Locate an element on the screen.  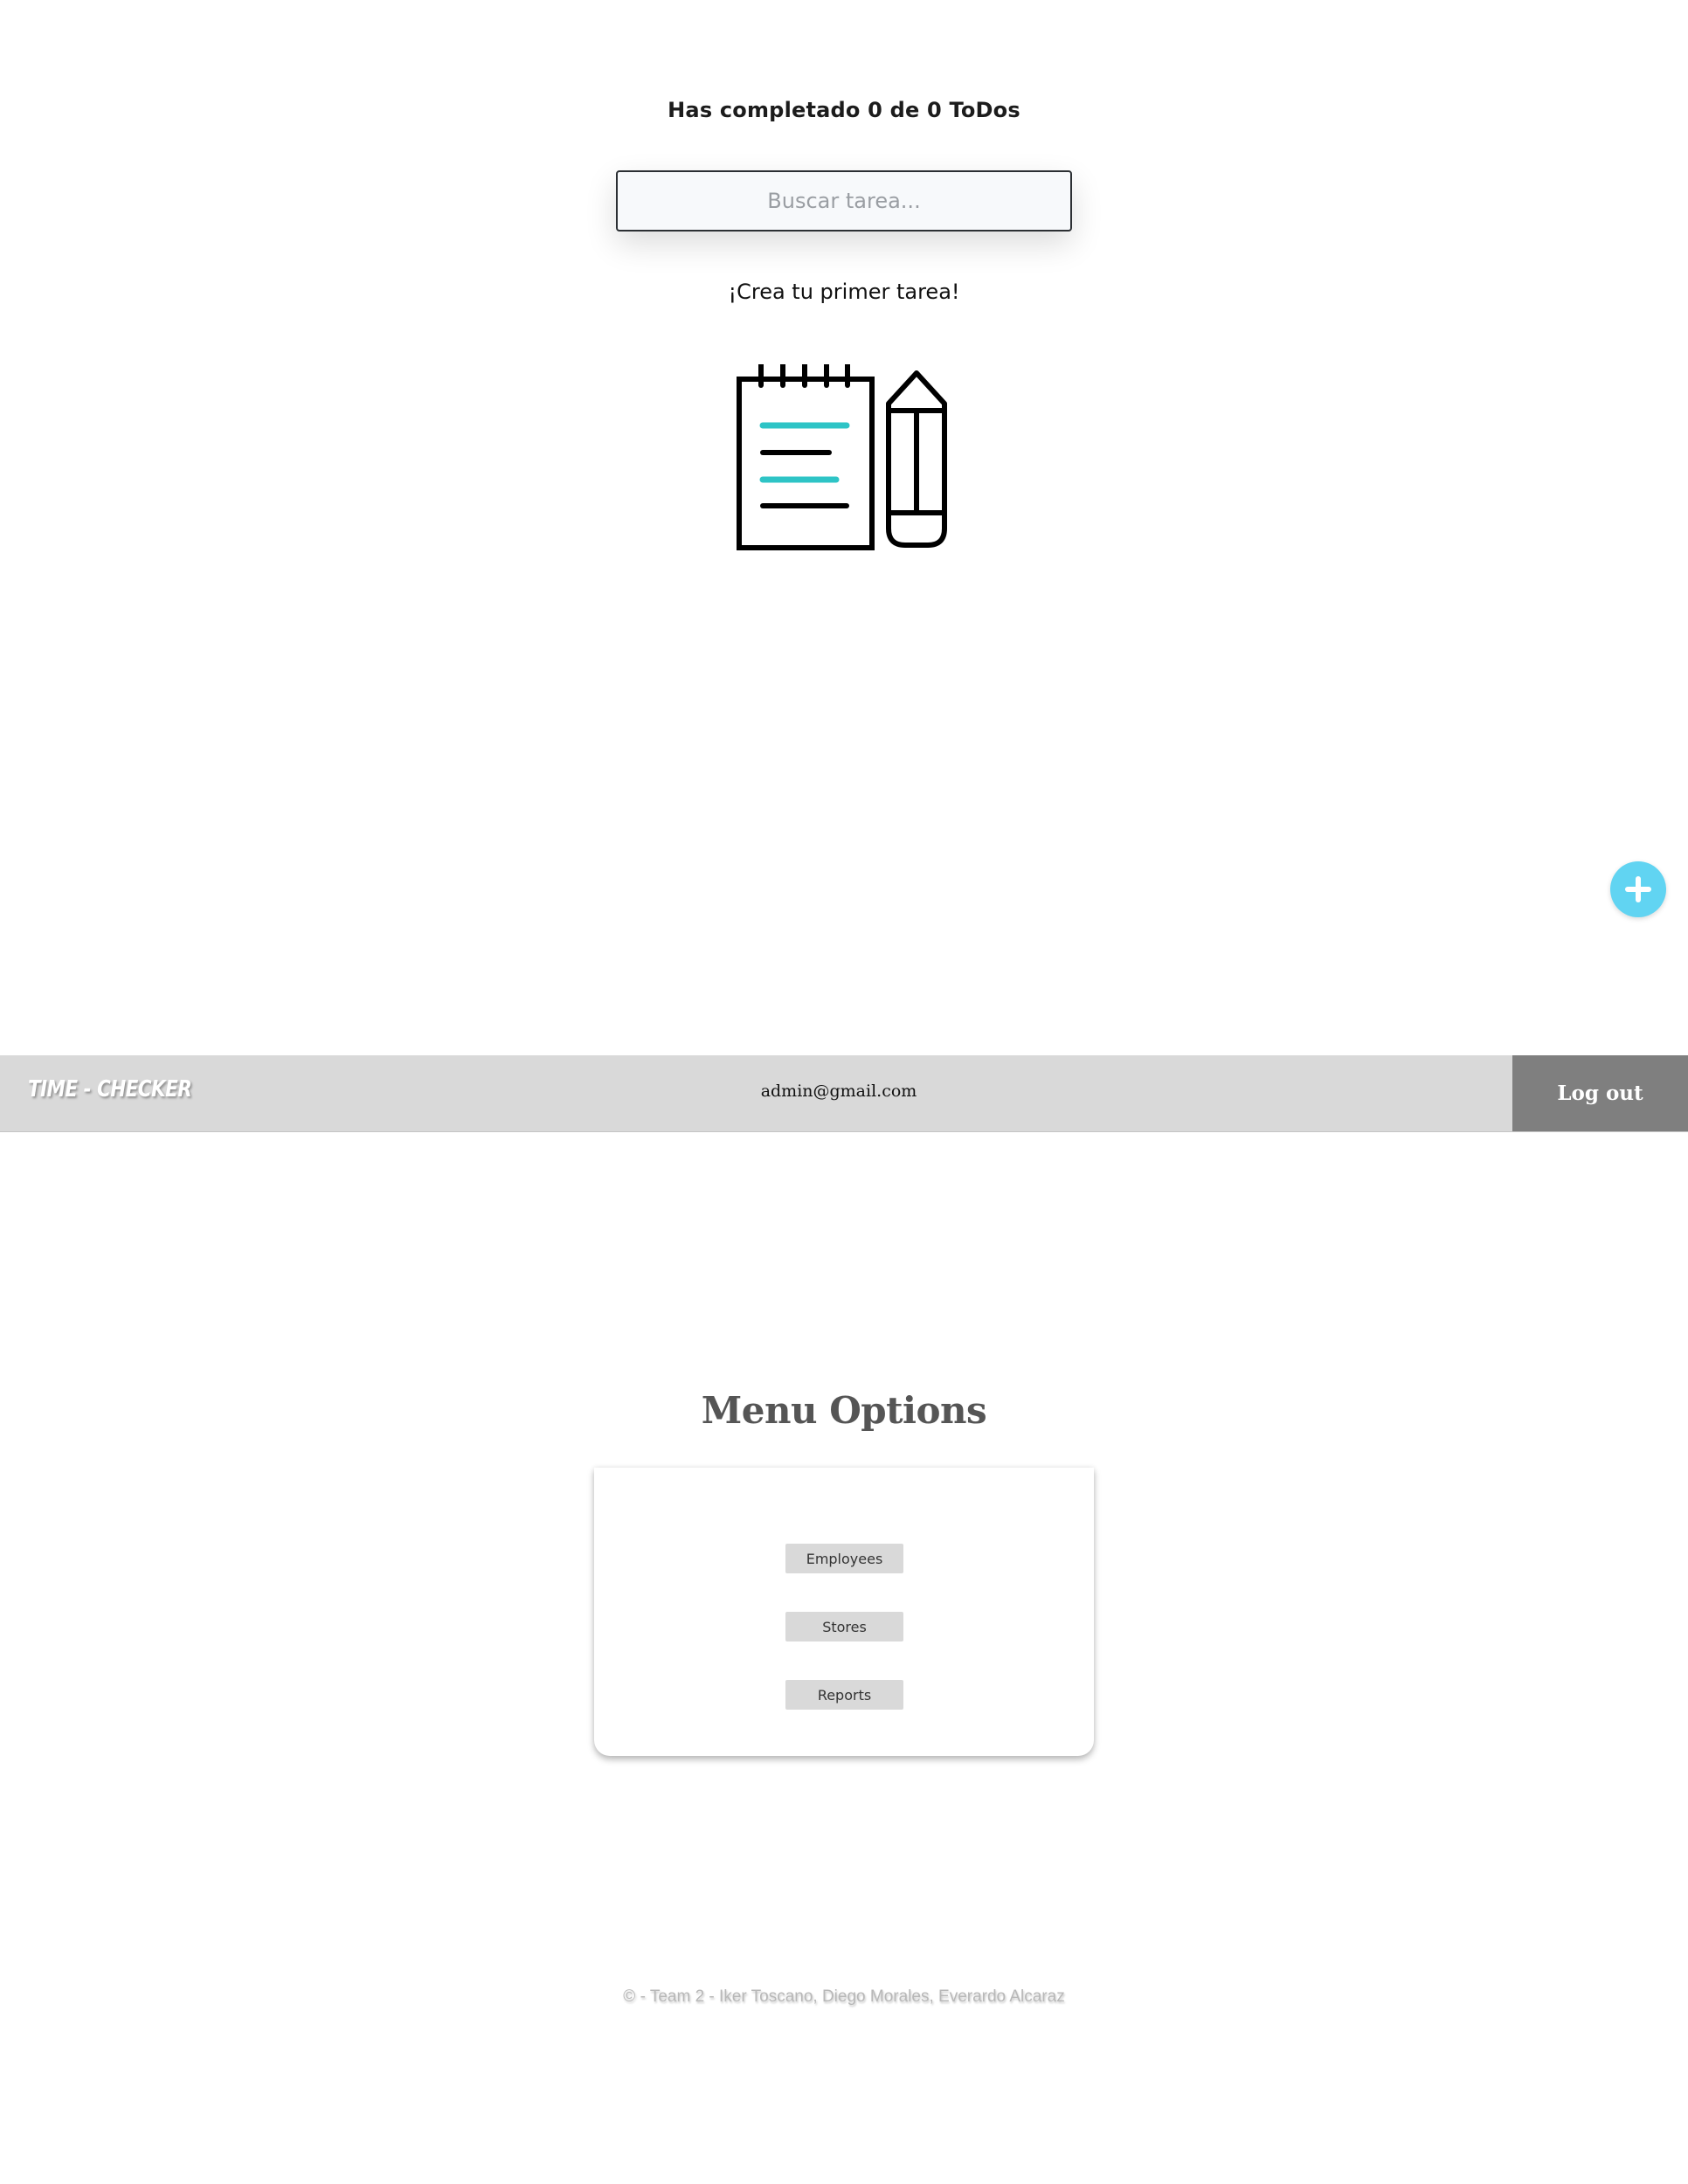
user-email: admin@gmail.com is located at coordinates (838, 1091).